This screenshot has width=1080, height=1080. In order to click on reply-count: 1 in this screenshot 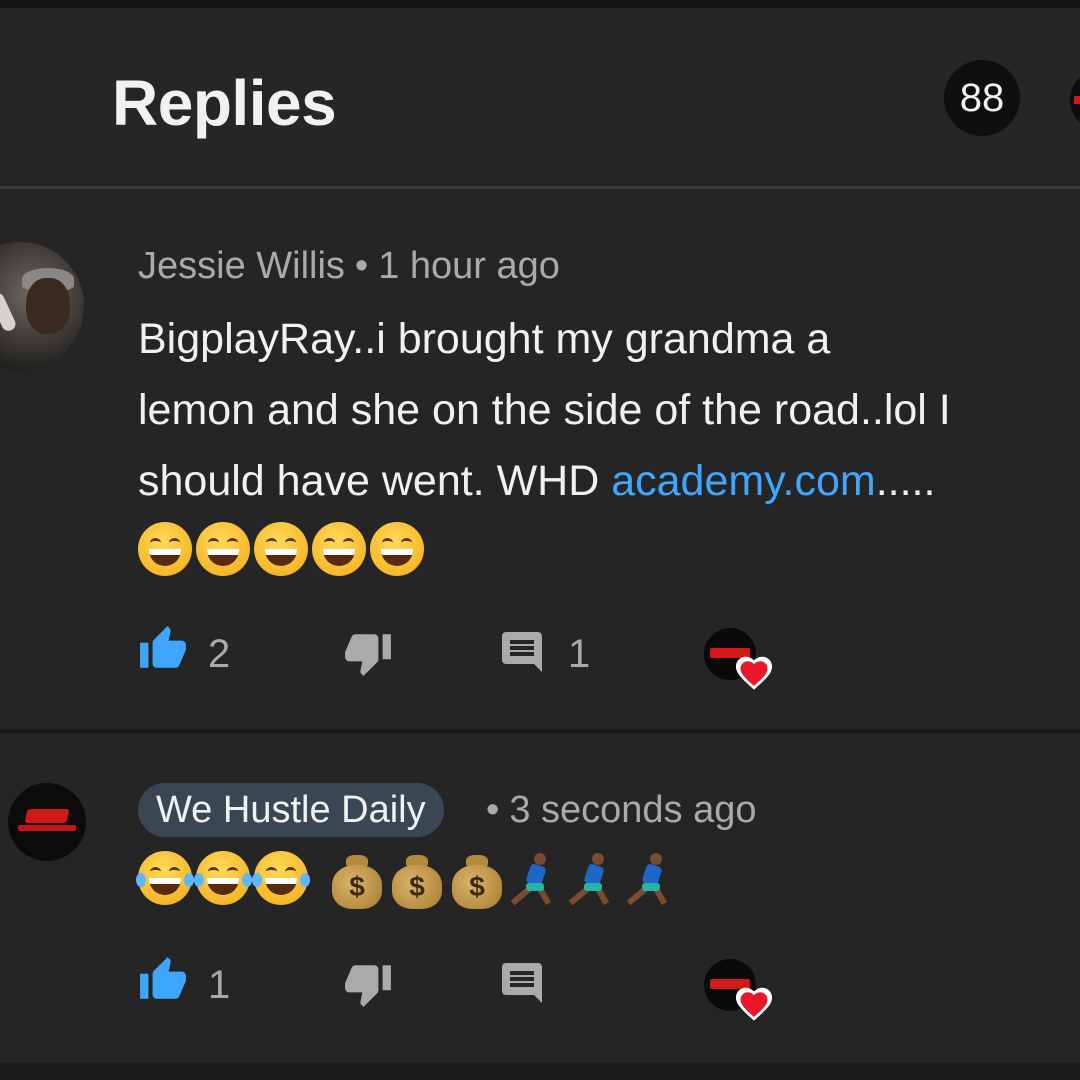, I will do `click(579, 654)`.